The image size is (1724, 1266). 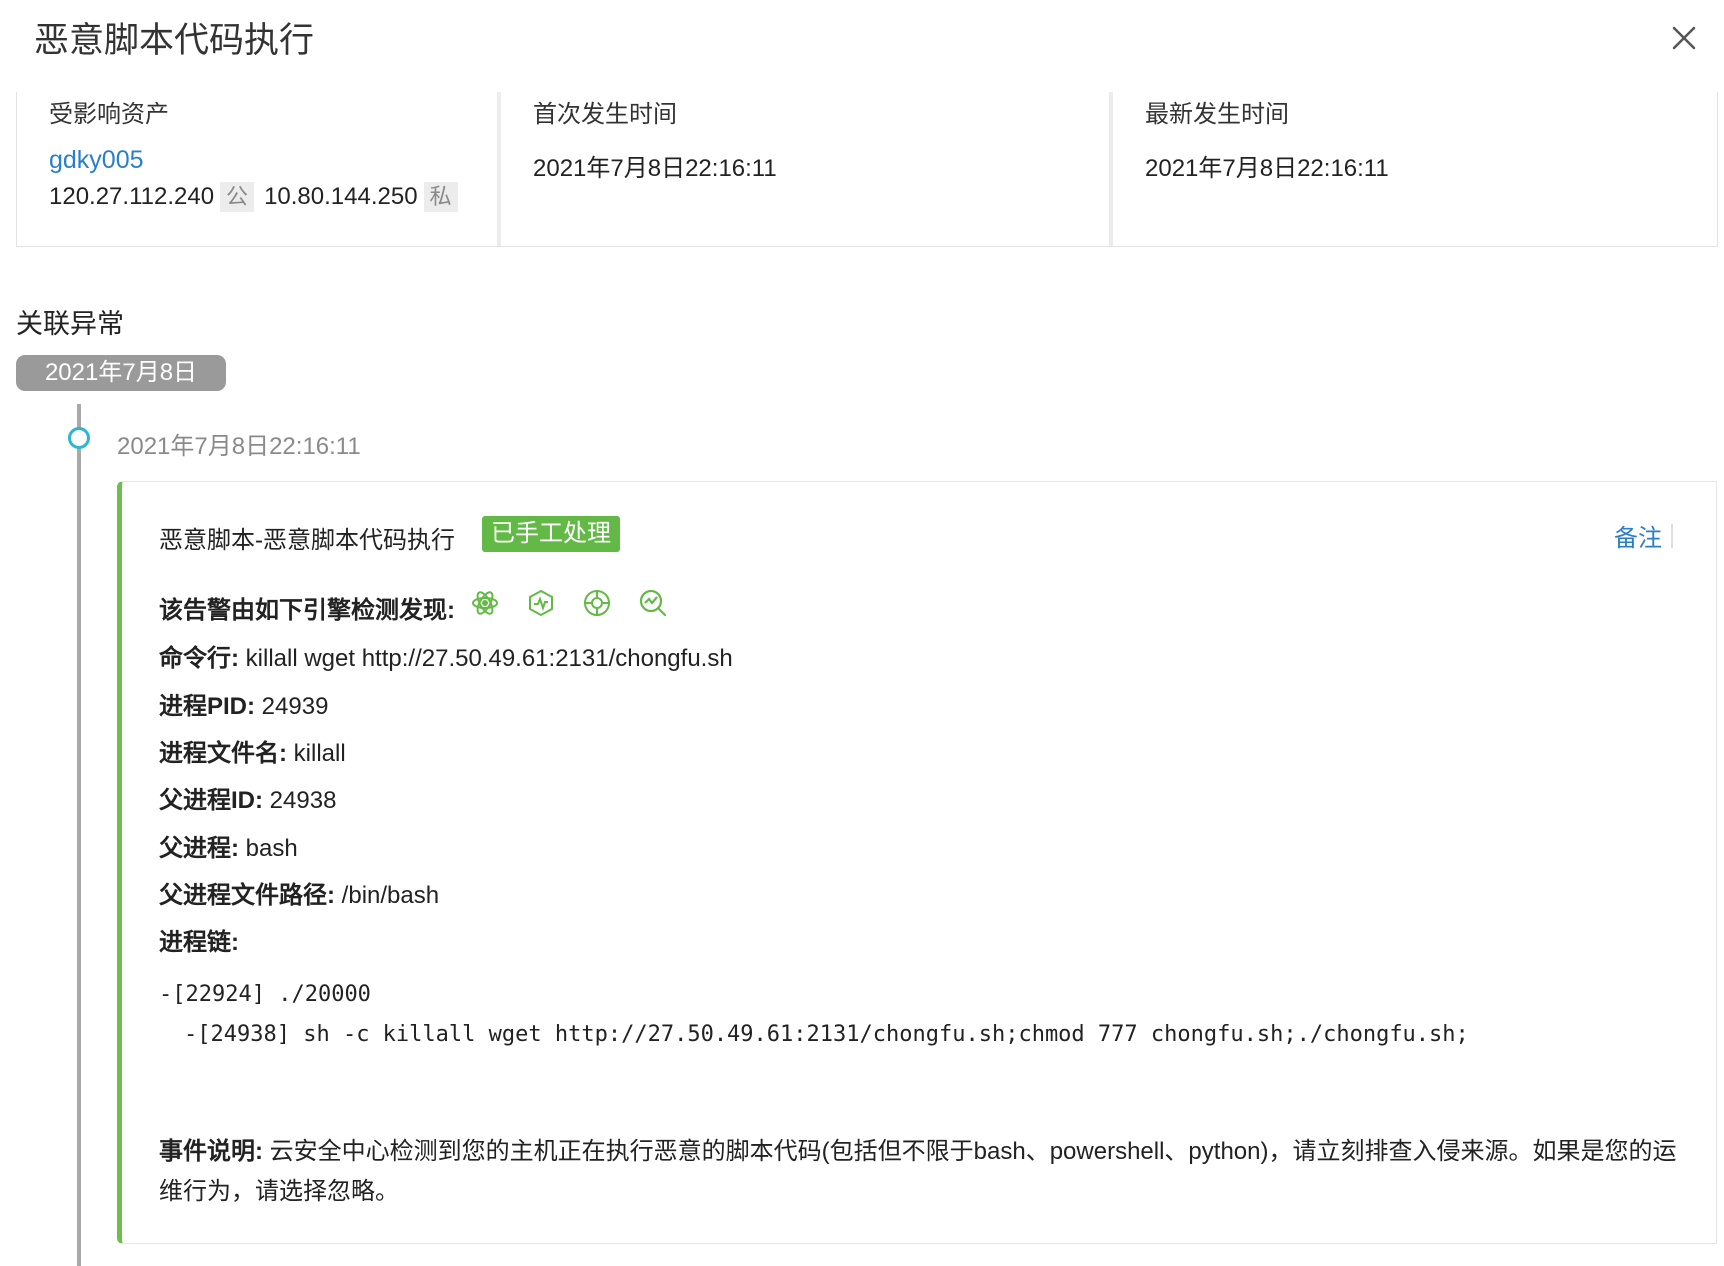 What do you see at coordinates (605, 114) in the screenshot?
I see `first-occurrence-label: 首次发生时间` at bounding box center [605, 114].